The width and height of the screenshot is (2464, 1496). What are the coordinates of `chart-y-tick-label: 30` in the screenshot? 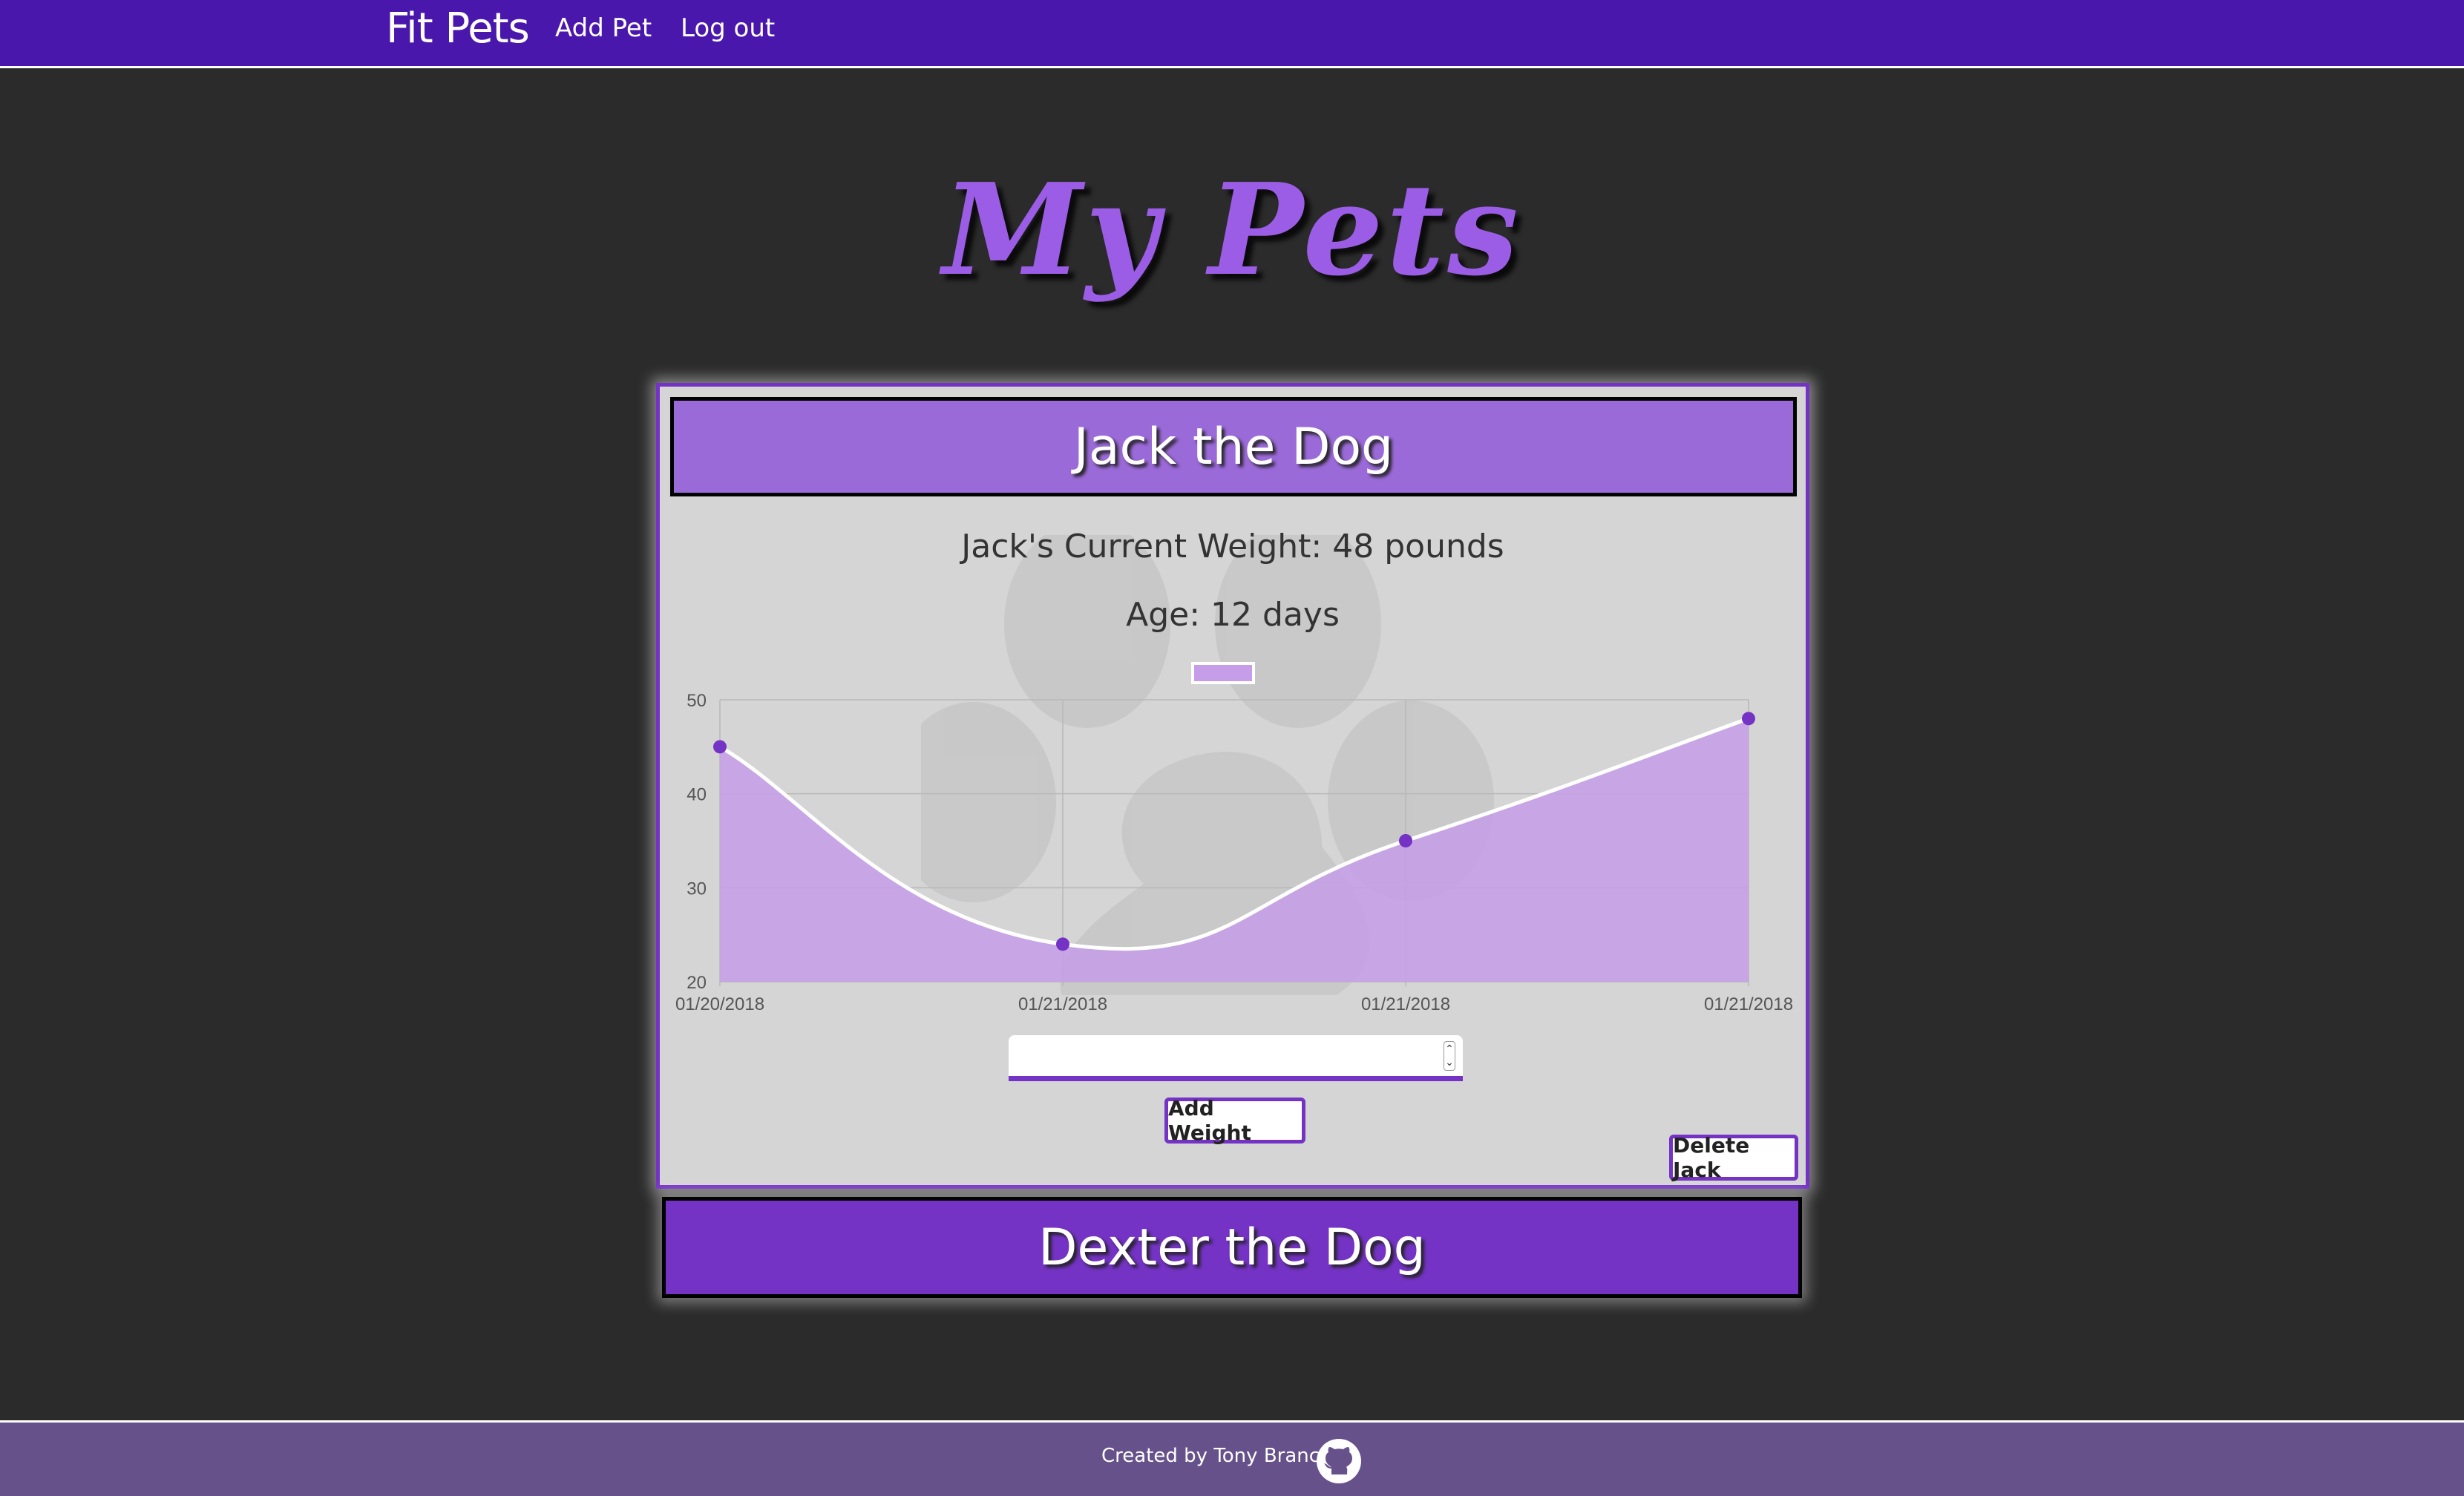 It's located at (697, 889).